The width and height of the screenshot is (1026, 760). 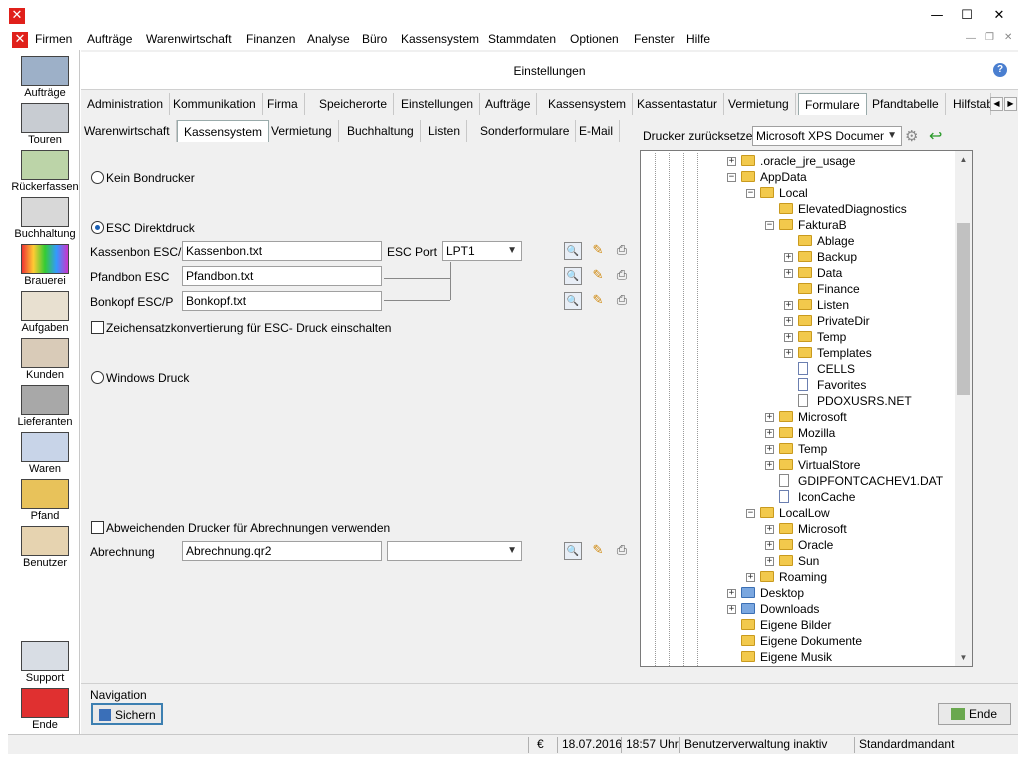 What do you see at coordinates (827, 136) in the screenshot?
I see `printer-reset-select: Microsoft XPS Document W ▼` at bounding box center [827, 136].